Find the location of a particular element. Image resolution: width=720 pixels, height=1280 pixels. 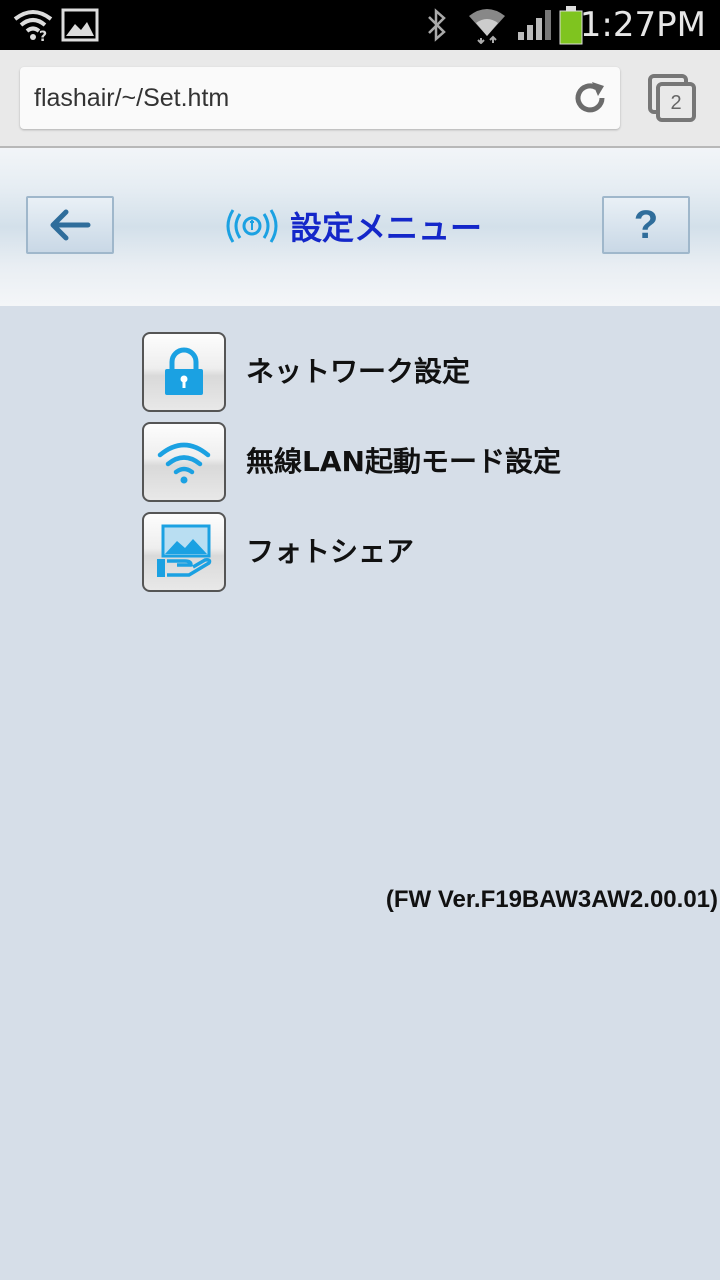

menu-item-photo-share: フォトシェア is located at coordinates (392, 552).